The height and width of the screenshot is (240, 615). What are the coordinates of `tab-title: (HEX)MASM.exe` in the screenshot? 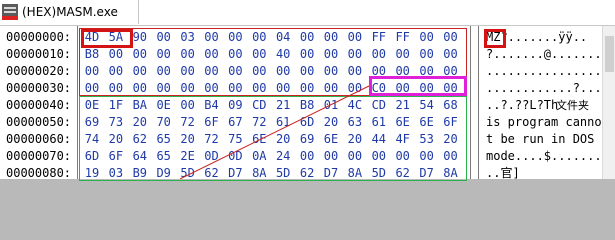 It's located at (70, 12).